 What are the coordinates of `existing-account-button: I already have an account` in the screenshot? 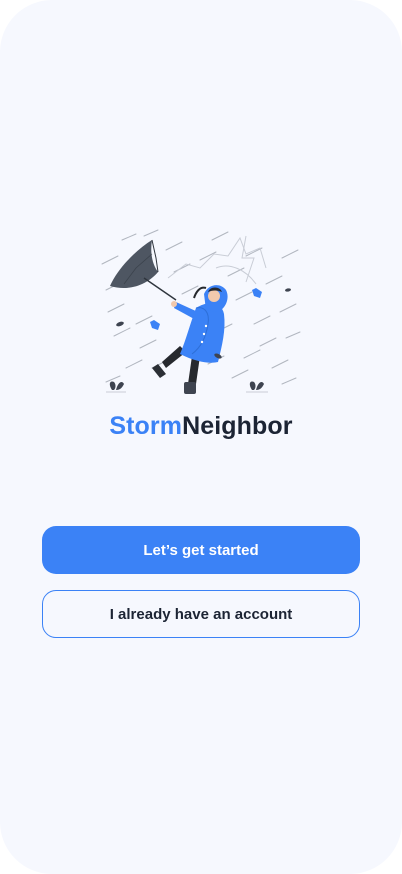 It's located at (201, 614).